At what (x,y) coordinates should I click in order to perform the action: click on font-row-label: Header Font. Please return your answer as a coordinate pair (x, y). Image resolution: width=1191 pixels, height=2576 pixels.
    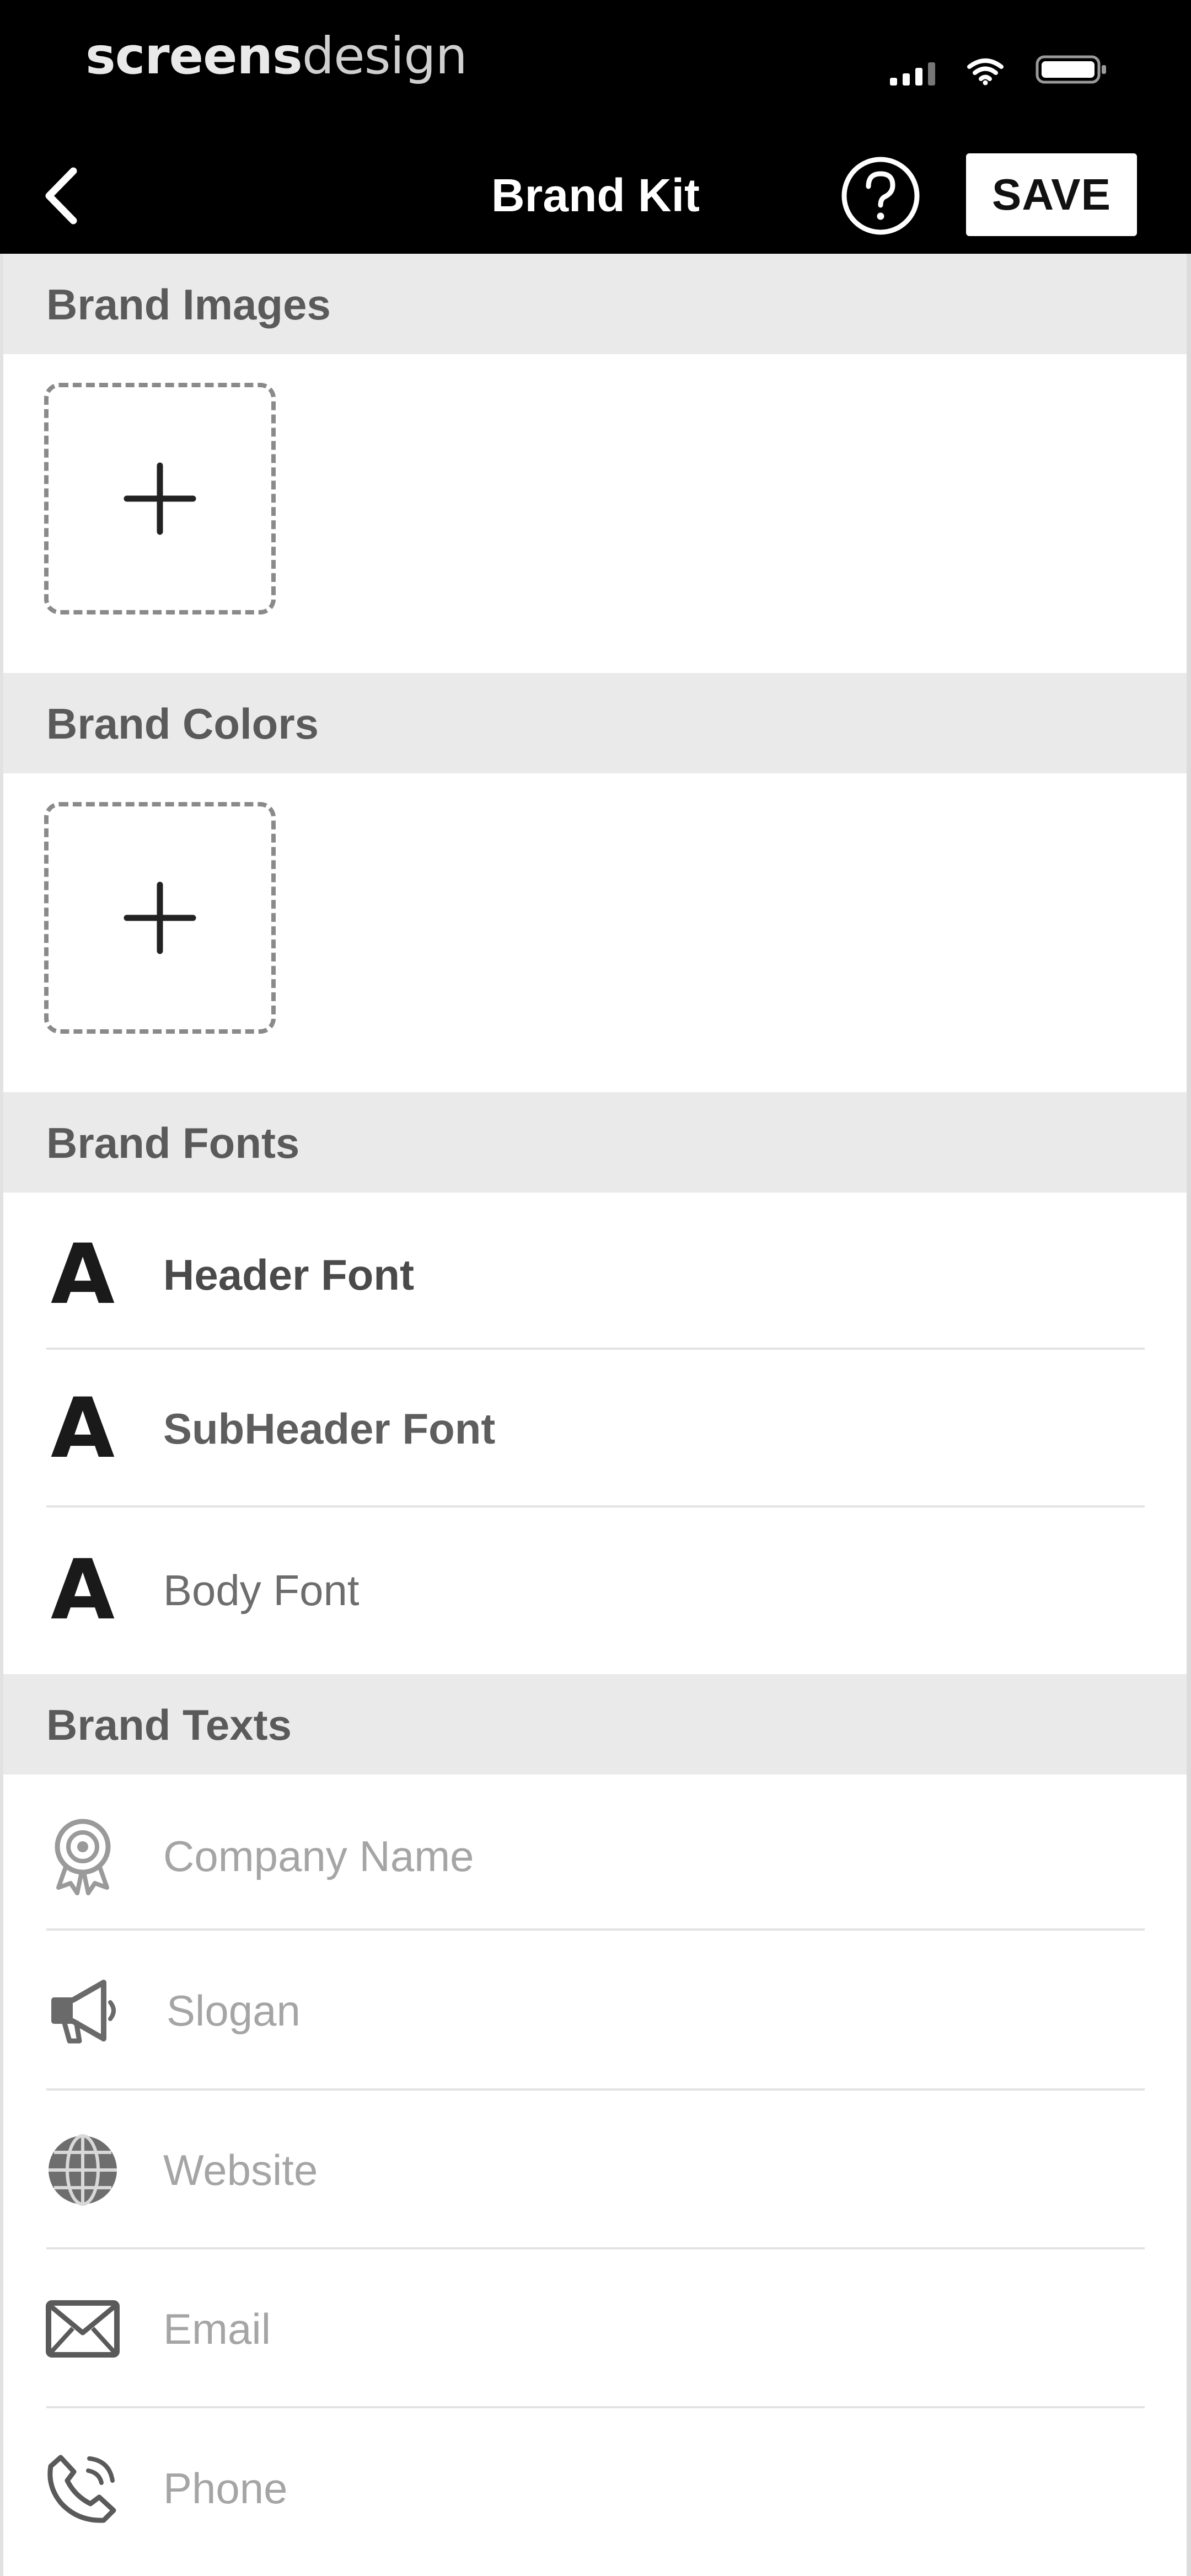
    Looking at the image, I should click on (289, 1274).